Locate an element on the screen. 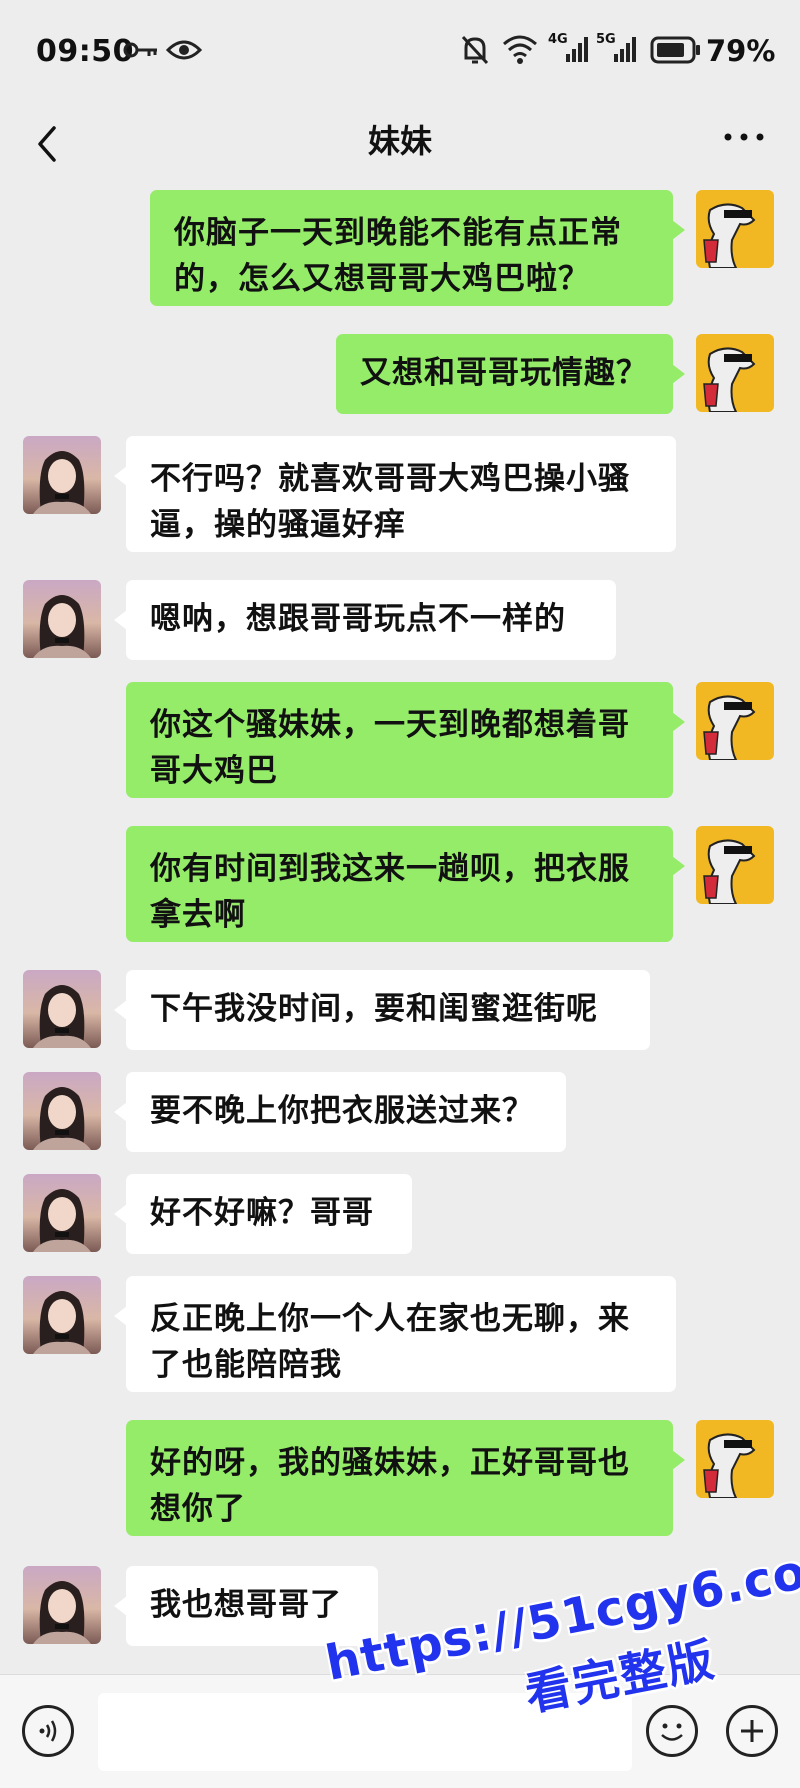 The width and height of the screenshot is (800, 1788). message-bubble-received: 嗯呐，想跟哥哥玩点不一样的 is located at coordinates (365, 620).